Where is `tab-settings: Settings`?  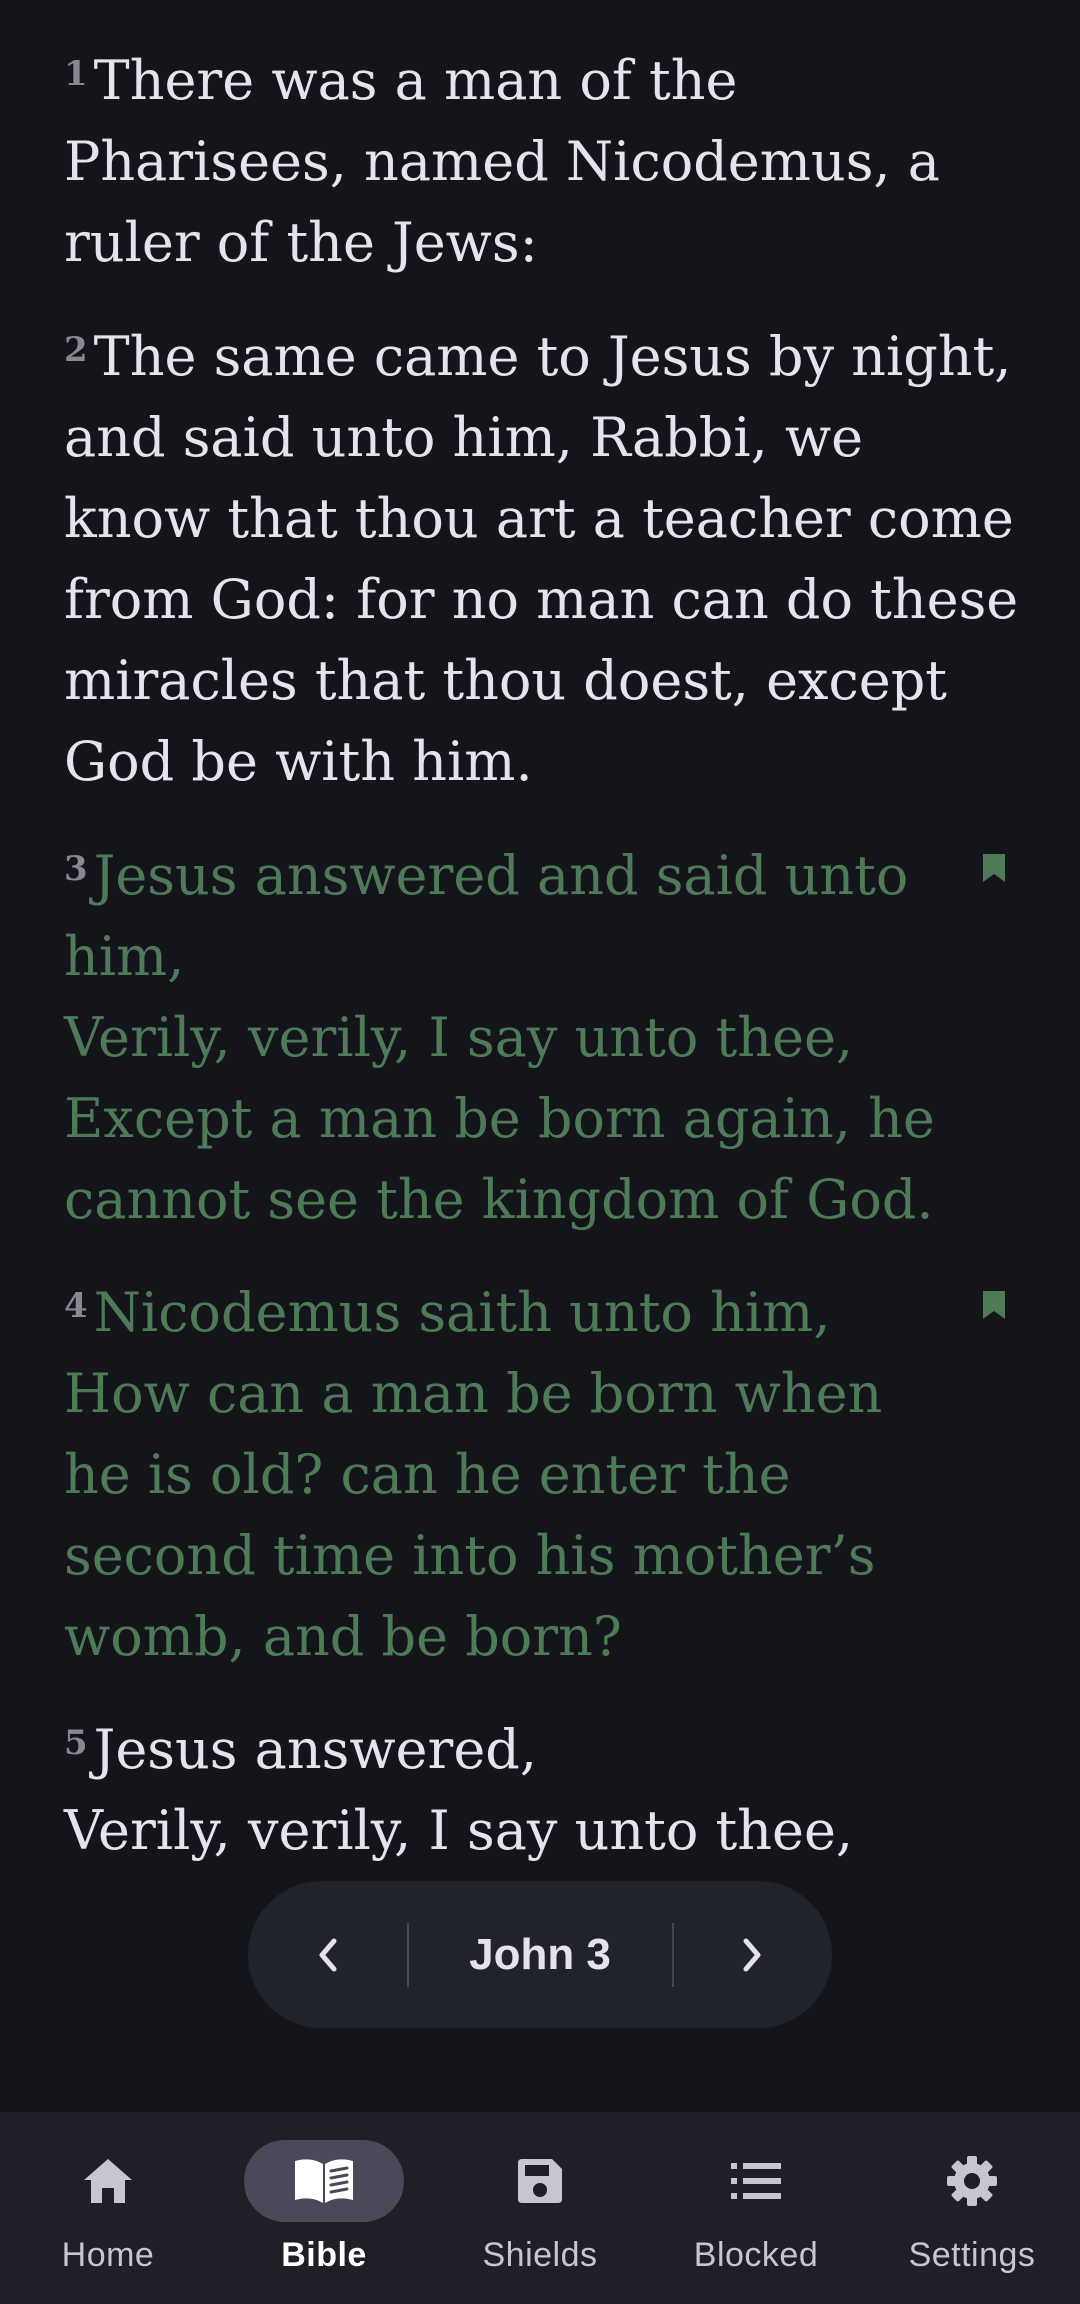 tab-settings: Settings is located at coordinates (972, 2208).